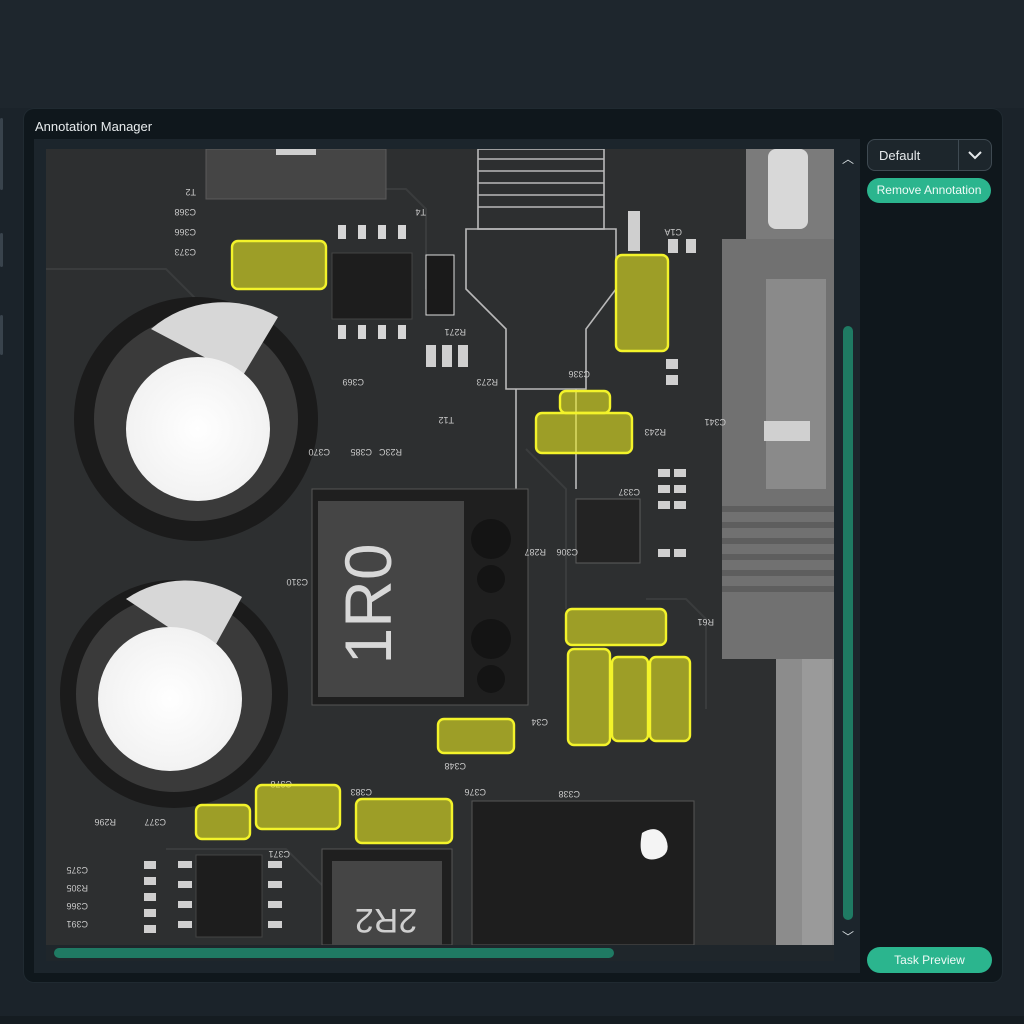 Image resolution: width=1024 pixels, height=1024 pixels. I want to click on preset-dropdown: Default, so click(929, 155).